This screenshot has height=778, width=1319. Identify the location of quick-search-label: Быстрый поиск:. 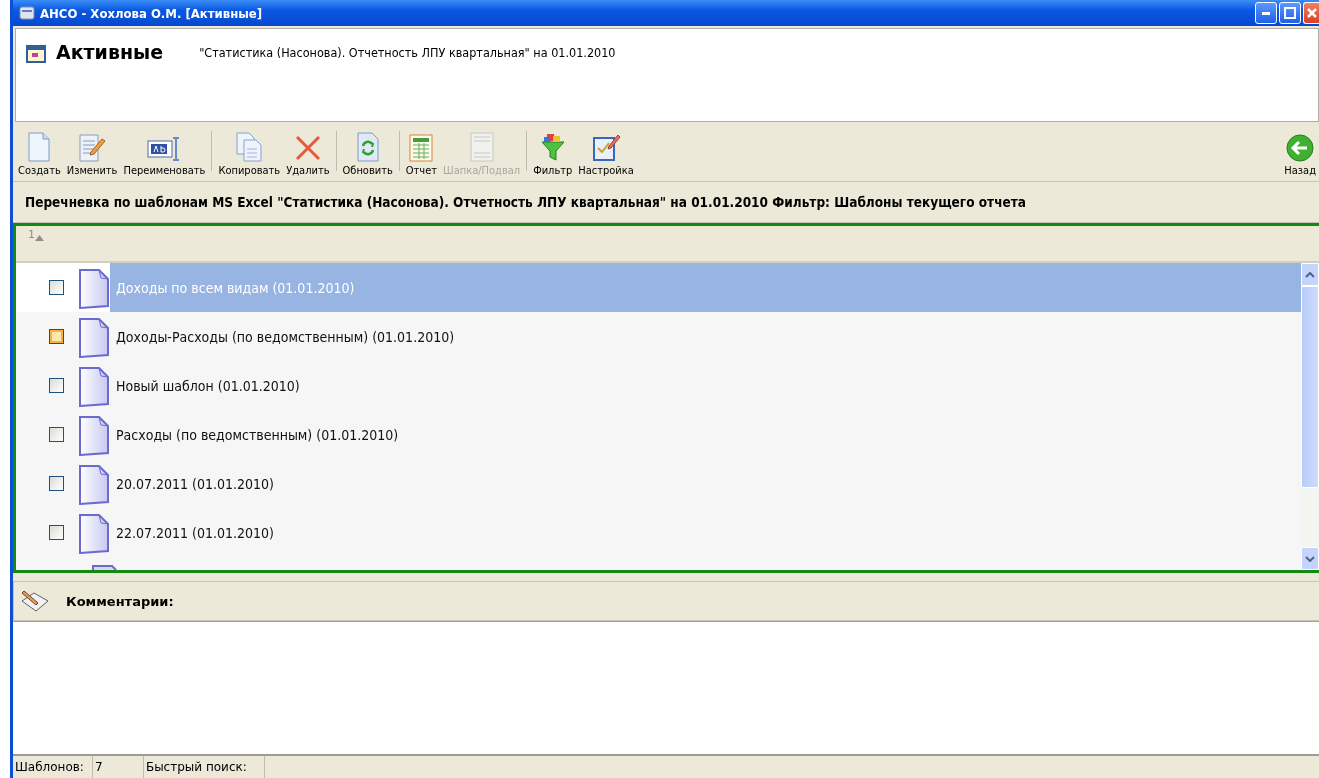
(204, 767).